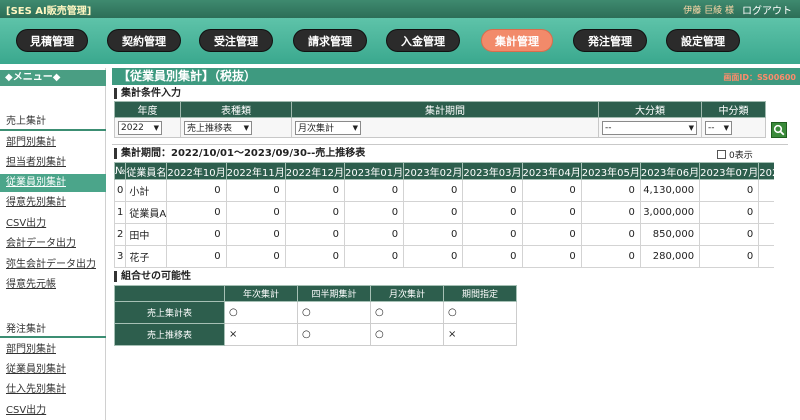  What do you see at coordinates (330, 40) in the screenshot?
I see `nav-billing: 請求管理` at bounding box center [330, 40].